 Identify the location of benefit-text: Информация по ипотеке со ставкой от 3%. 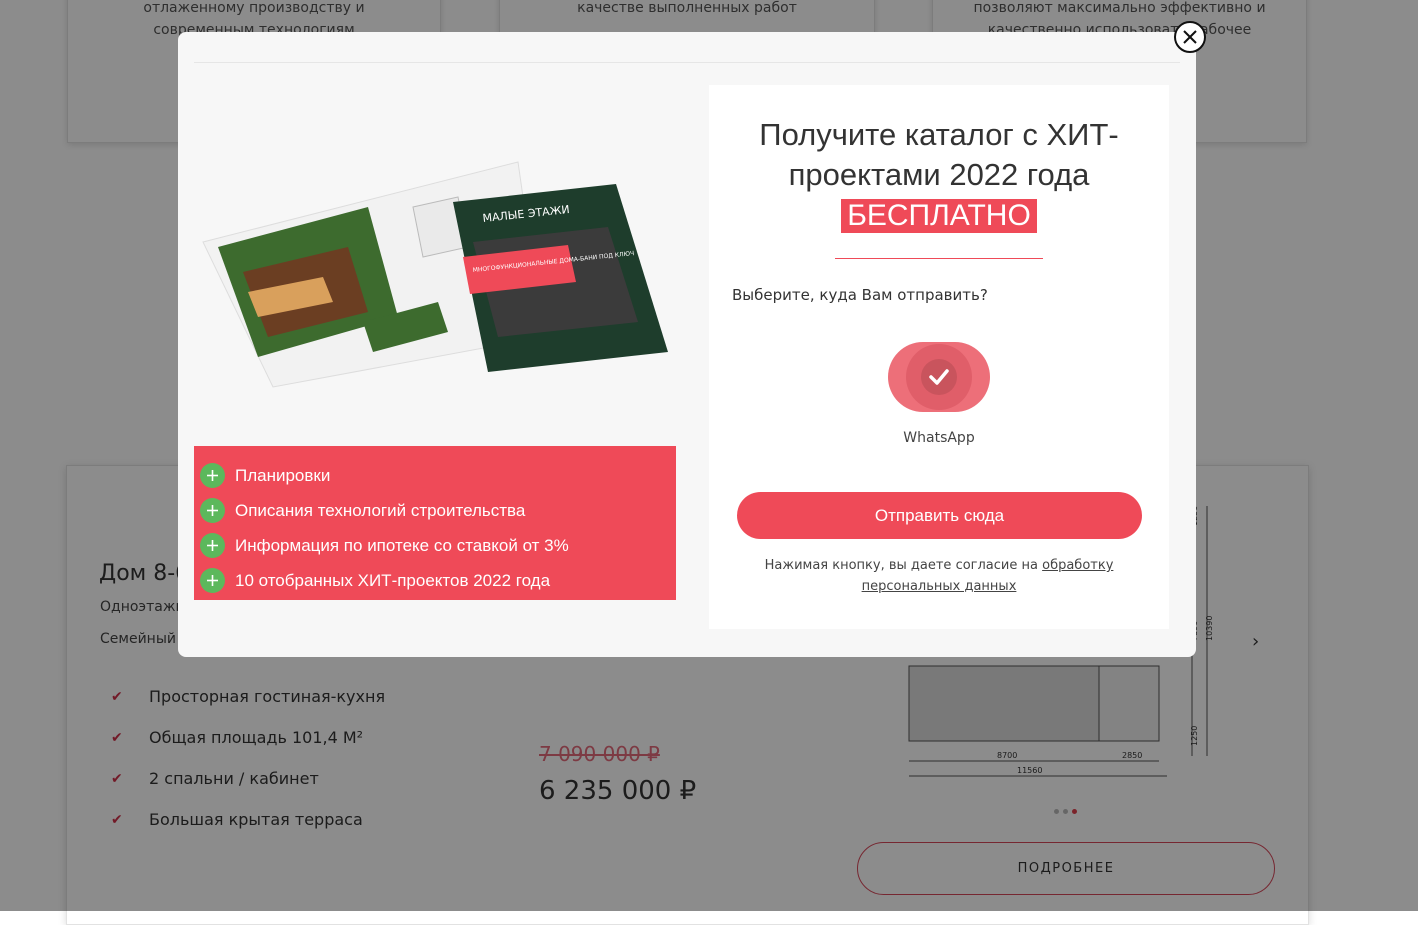
(402, 545).